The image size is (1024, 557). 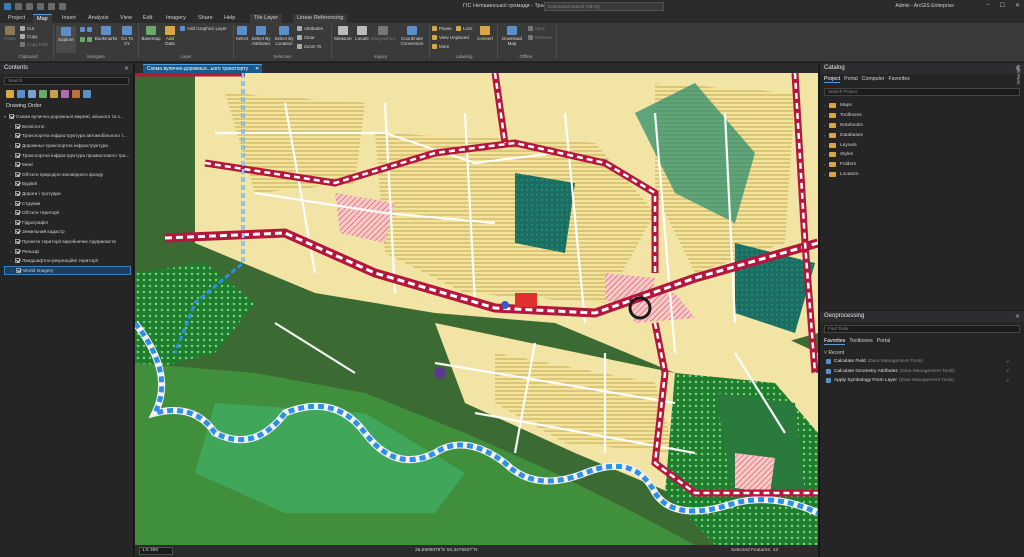 What do you see at coordinates (922, 329) in the screenshot?
I see `find-tools-input: Find Tools` at bounding box center [922, 329].